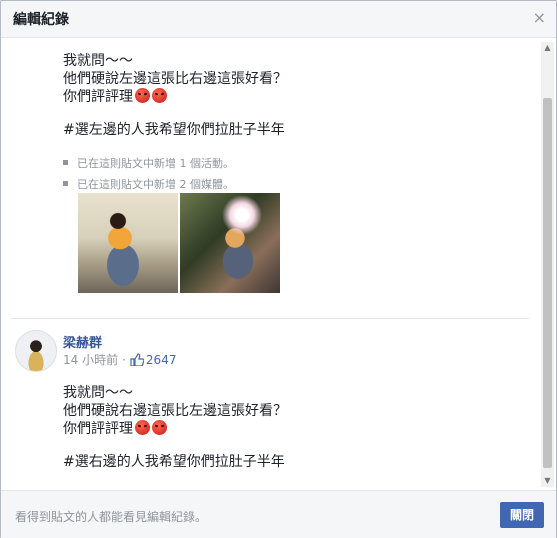 The image size is (557, 538). What do you see at coordinates (547, 283) in the screenshot?
I see `scrollbar-thumb` at bounding box center [547, 283].